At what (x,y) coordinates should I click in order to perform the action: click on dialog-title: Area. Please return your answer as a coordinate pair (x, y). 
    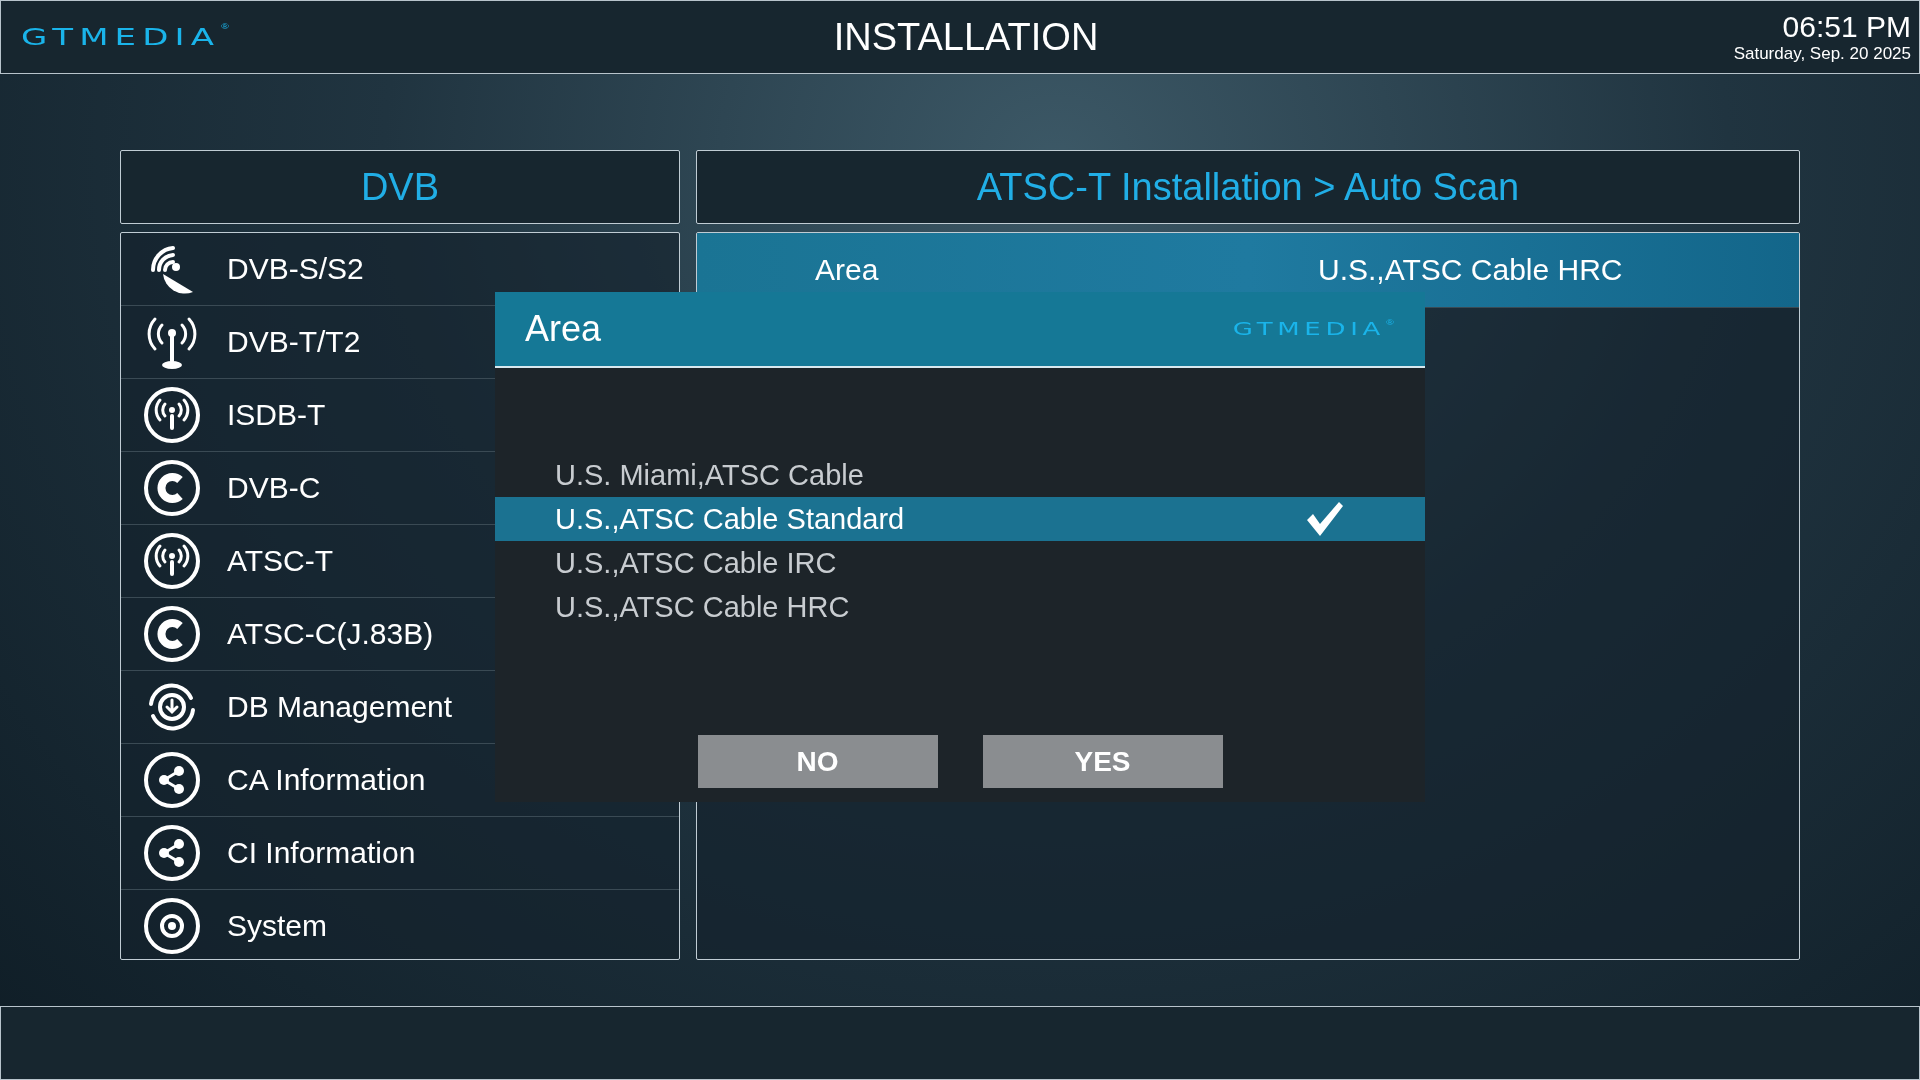
    Looking at the image, I should click on (563, 329).